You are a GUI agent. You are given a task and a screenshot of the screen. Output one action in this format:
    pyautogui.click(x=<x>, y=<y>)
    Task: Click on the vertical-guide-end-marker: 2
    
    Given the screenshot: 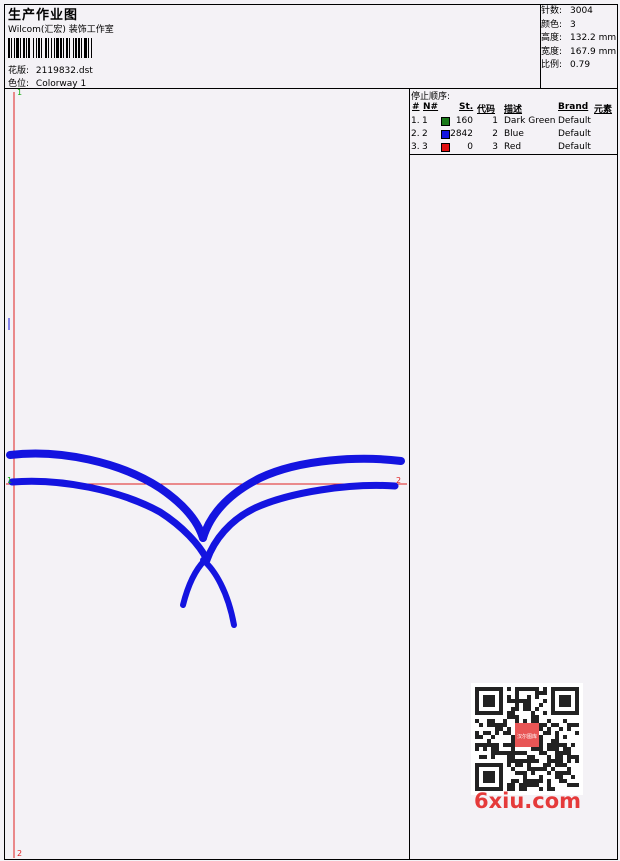 What is the action you would take?
    pyautogui.click(x=20, y=853)
    